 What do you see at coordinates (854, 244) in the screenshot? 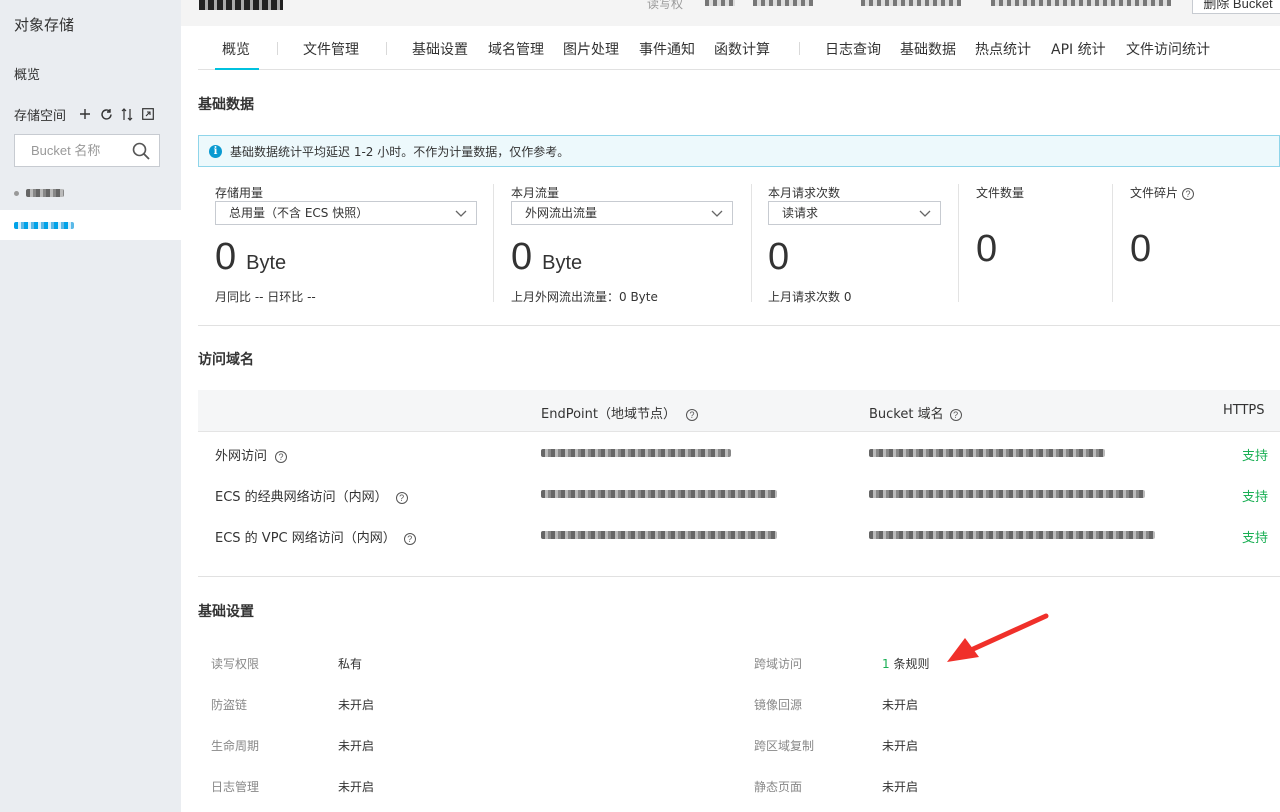
I see `stat-monthly-requests: 本月请求次数 读请求 0 上月请求次数 0` at bounding box center [854, 244].